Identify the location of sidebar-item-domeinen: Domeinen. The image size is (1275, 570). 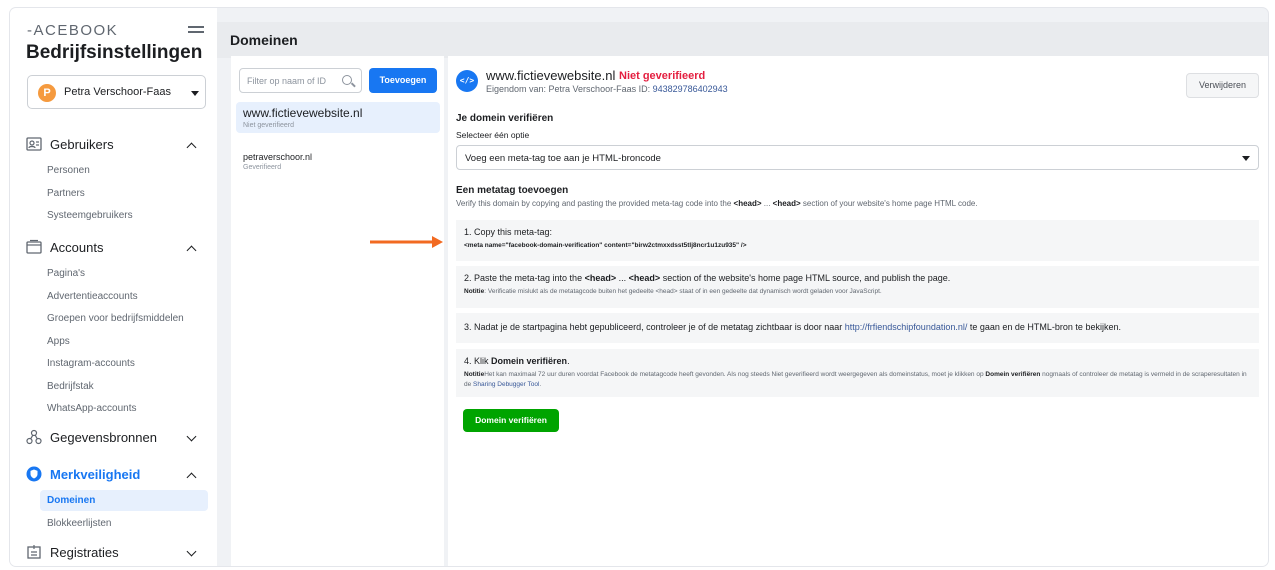
(124, 500).